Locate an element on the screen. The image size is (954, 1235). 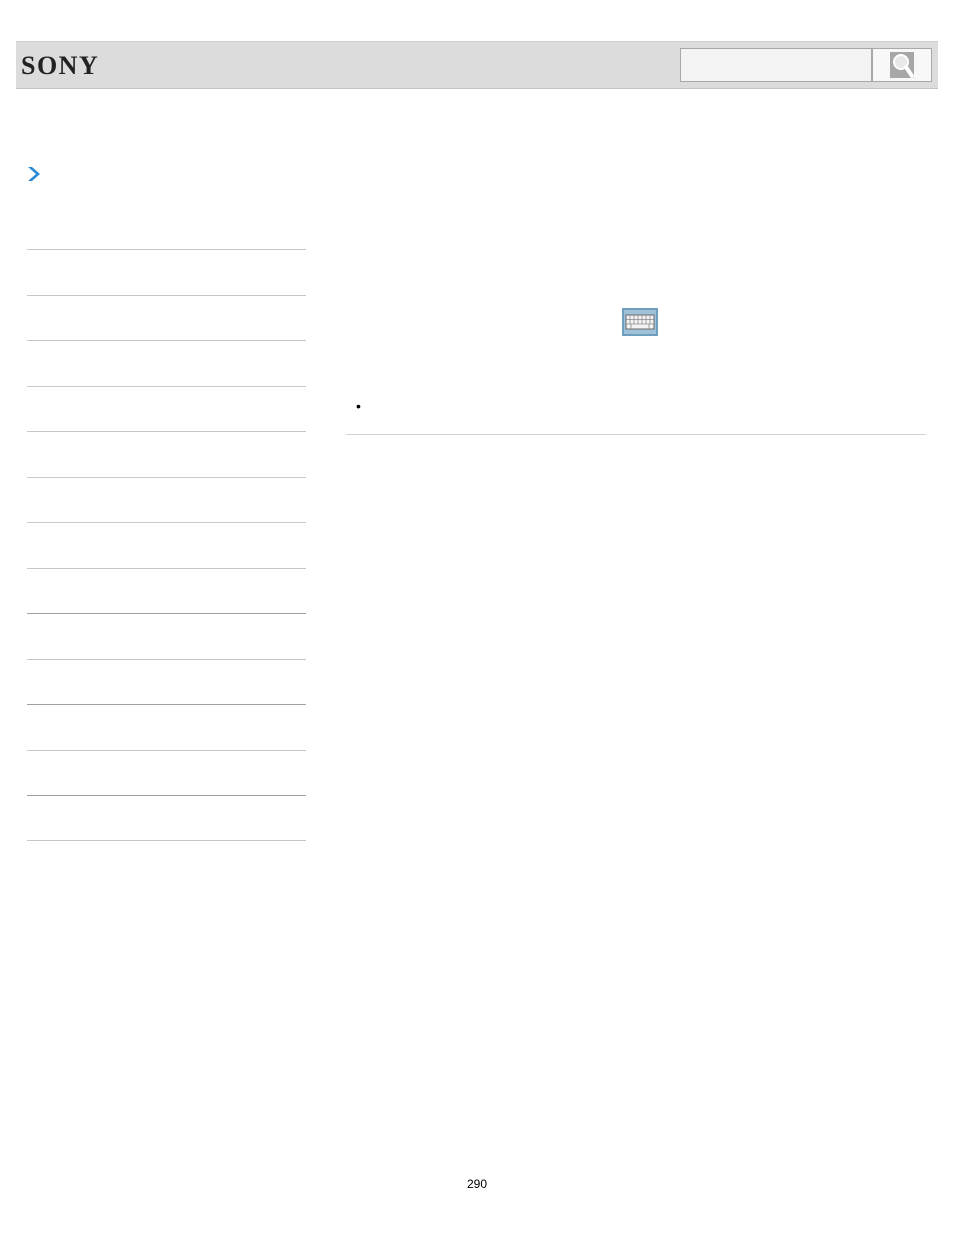
page-number: 290 is located at coordinates (477, 1184).